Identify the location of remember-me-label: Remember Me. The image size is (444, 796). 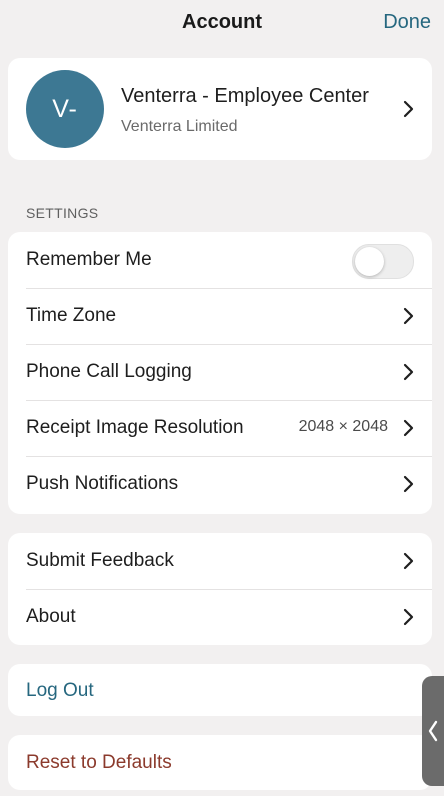
(89, 259).